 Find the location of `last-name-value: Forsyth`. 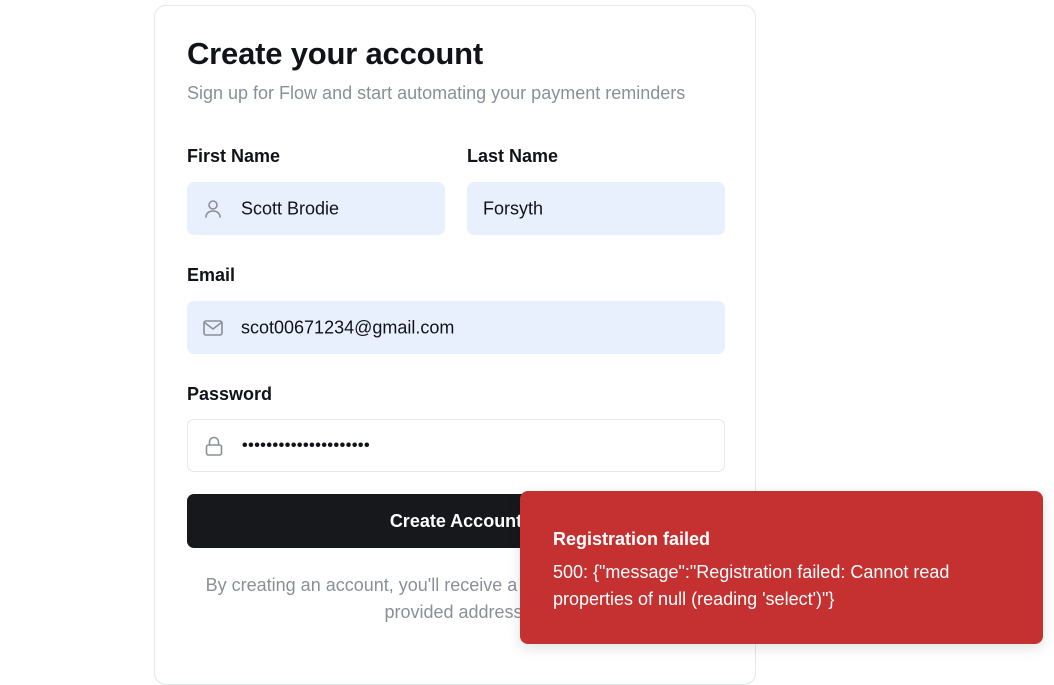

last-name-value: Forsyth is located at coordinates (513, 208).